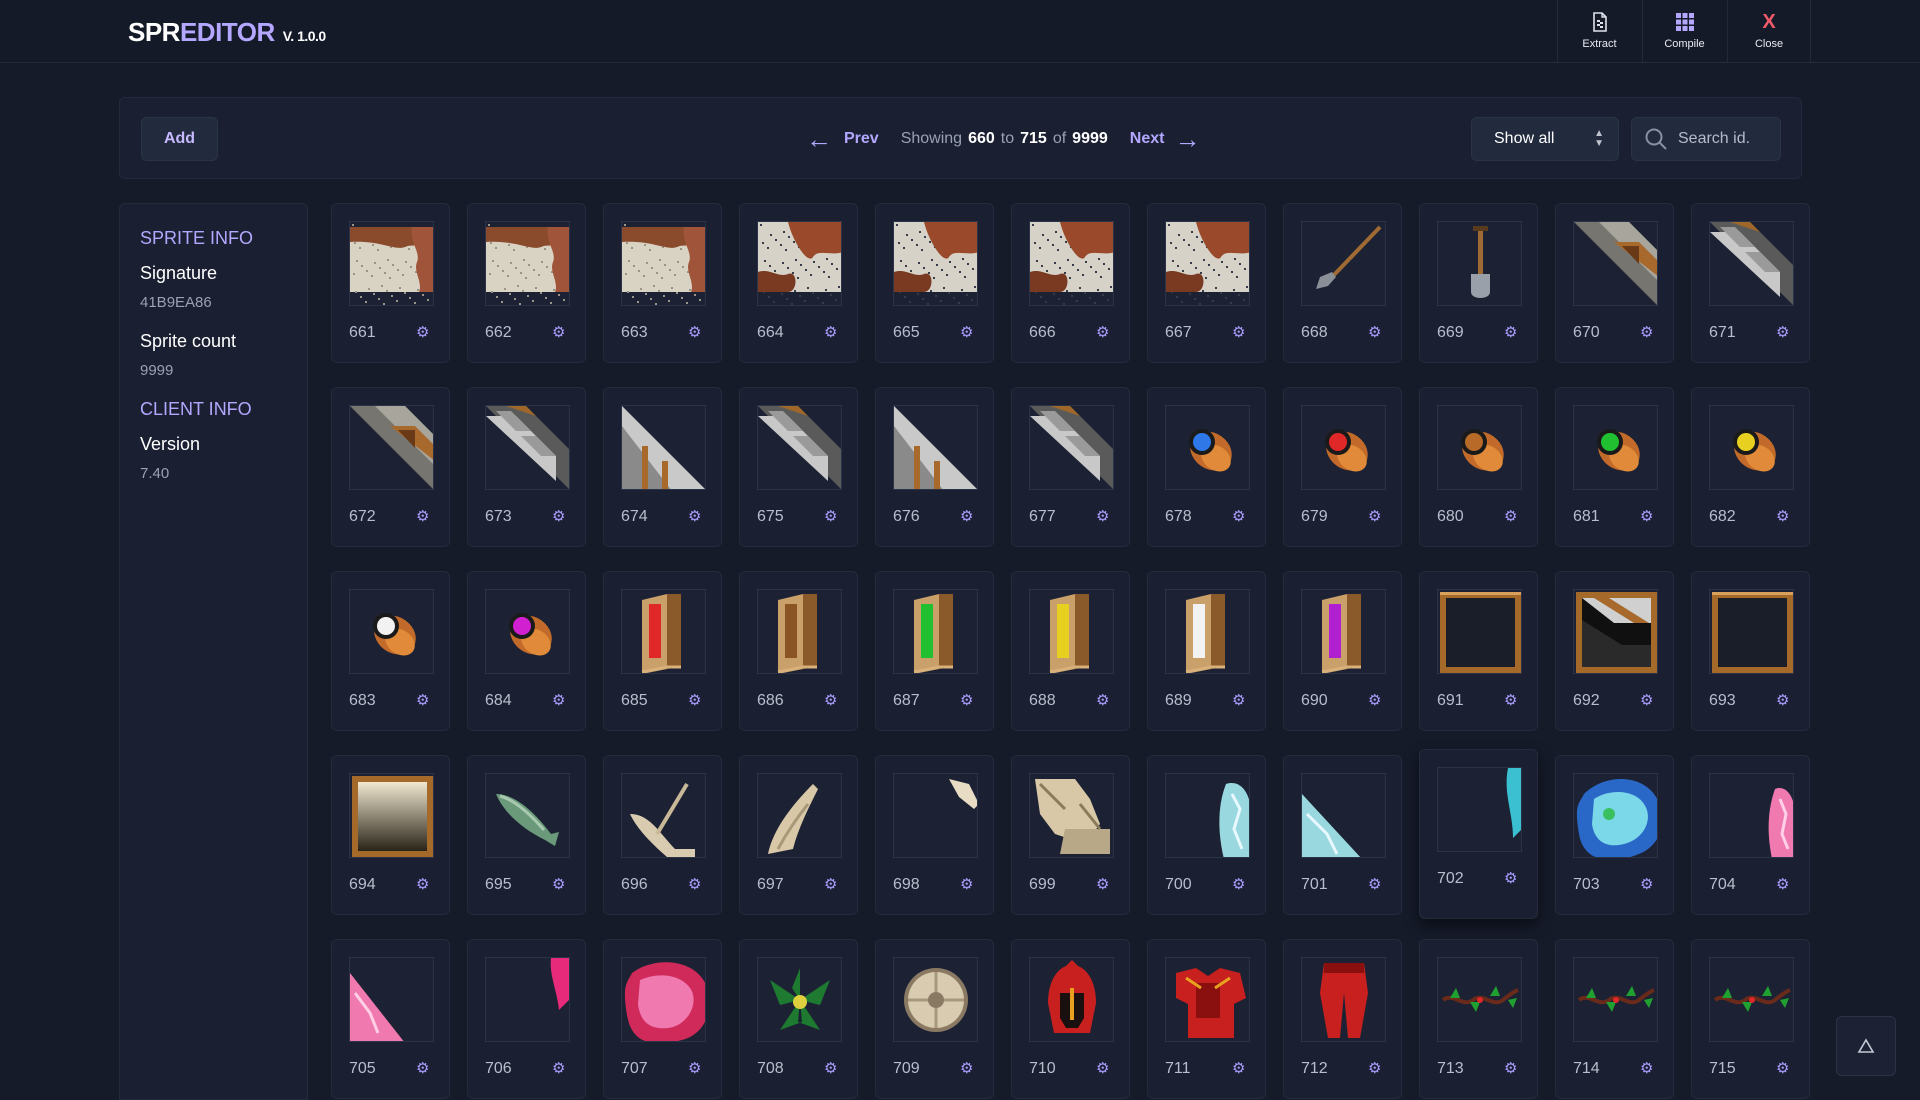 The height and width of the screenshot is (1100, 1920). What do you see at coordinates (1478, 651) in the screenshot?
I see `sprite-card: 691 ⚙` at bounding box center [1478, 651].